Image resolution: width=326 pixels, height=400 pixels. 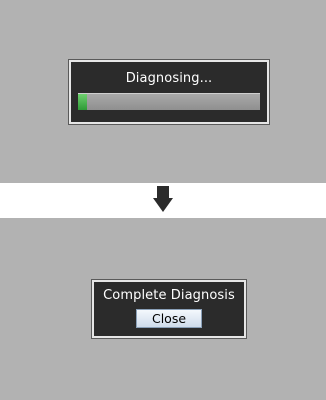 What do you see at coordinates (163, 199) in the screenshot?
I see `down-arrow-icon` at bounding box center [163, 199].